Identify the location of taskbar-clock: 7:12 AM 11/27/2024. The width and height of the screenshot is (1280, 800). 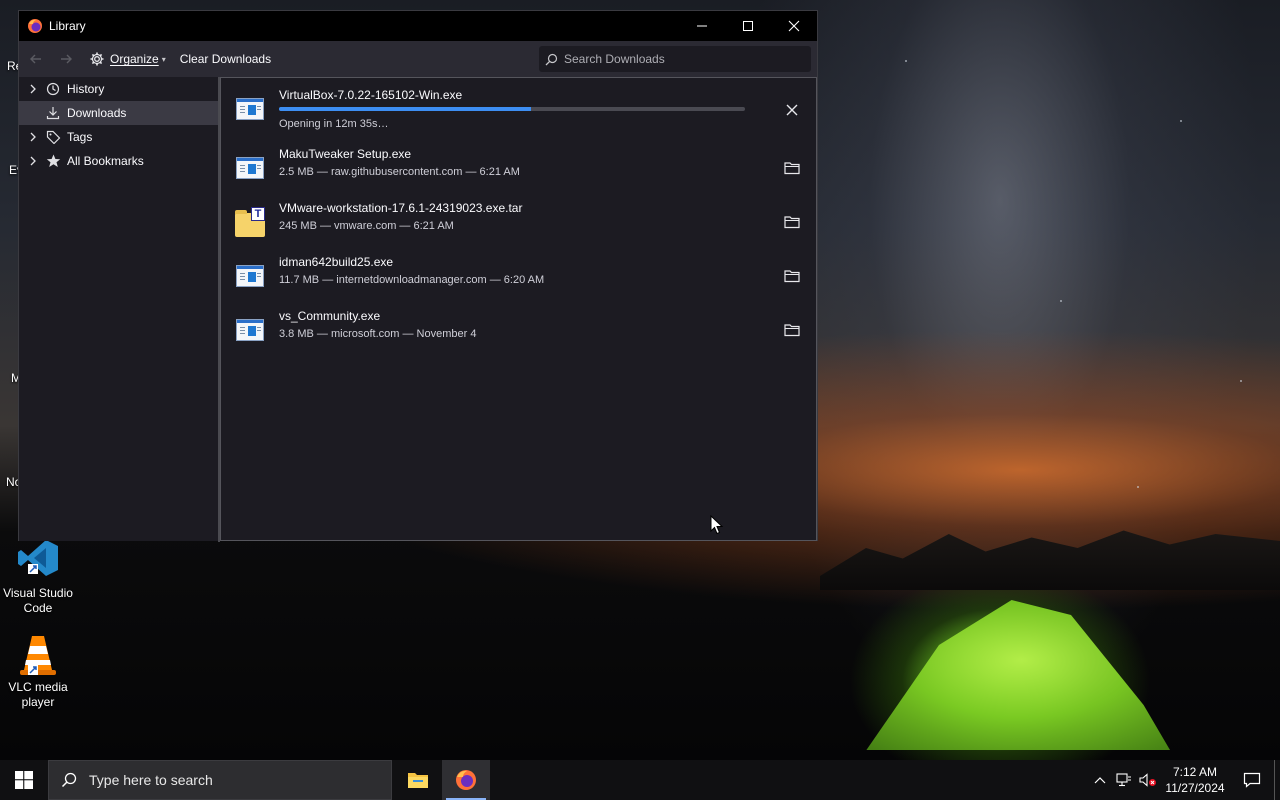
(1195, 780).